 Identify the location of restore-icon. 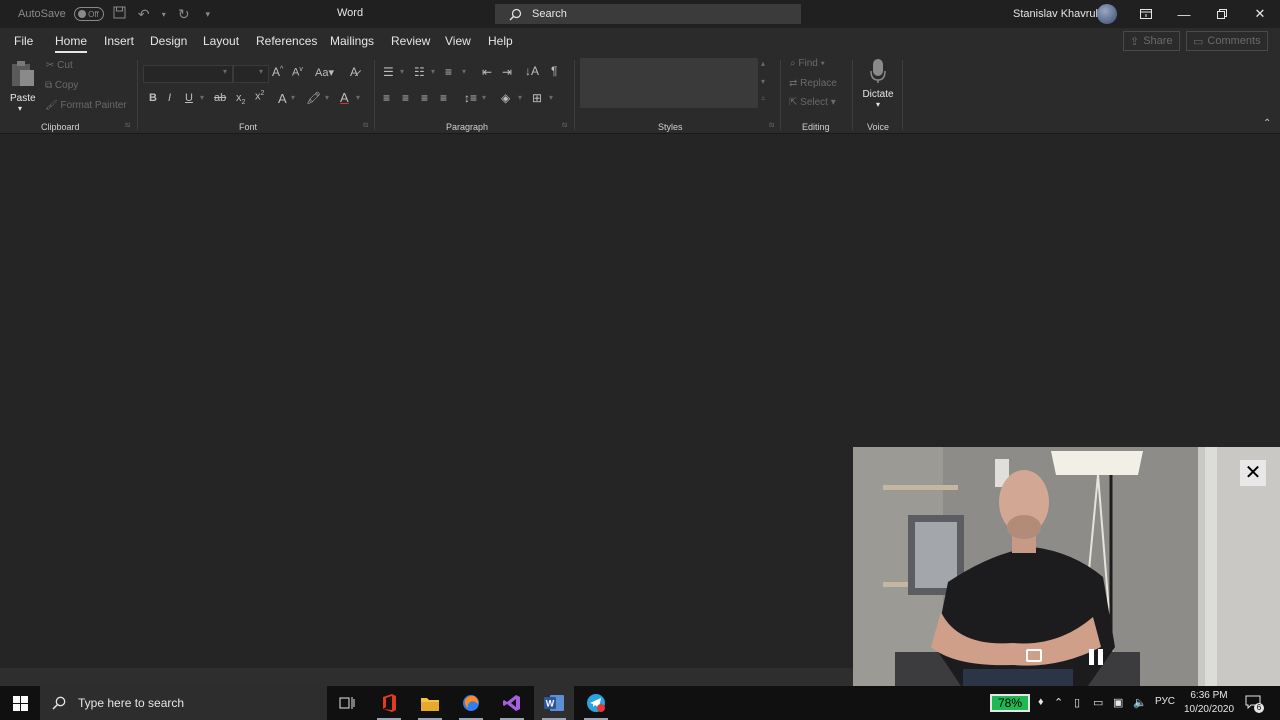
(1222, 14).